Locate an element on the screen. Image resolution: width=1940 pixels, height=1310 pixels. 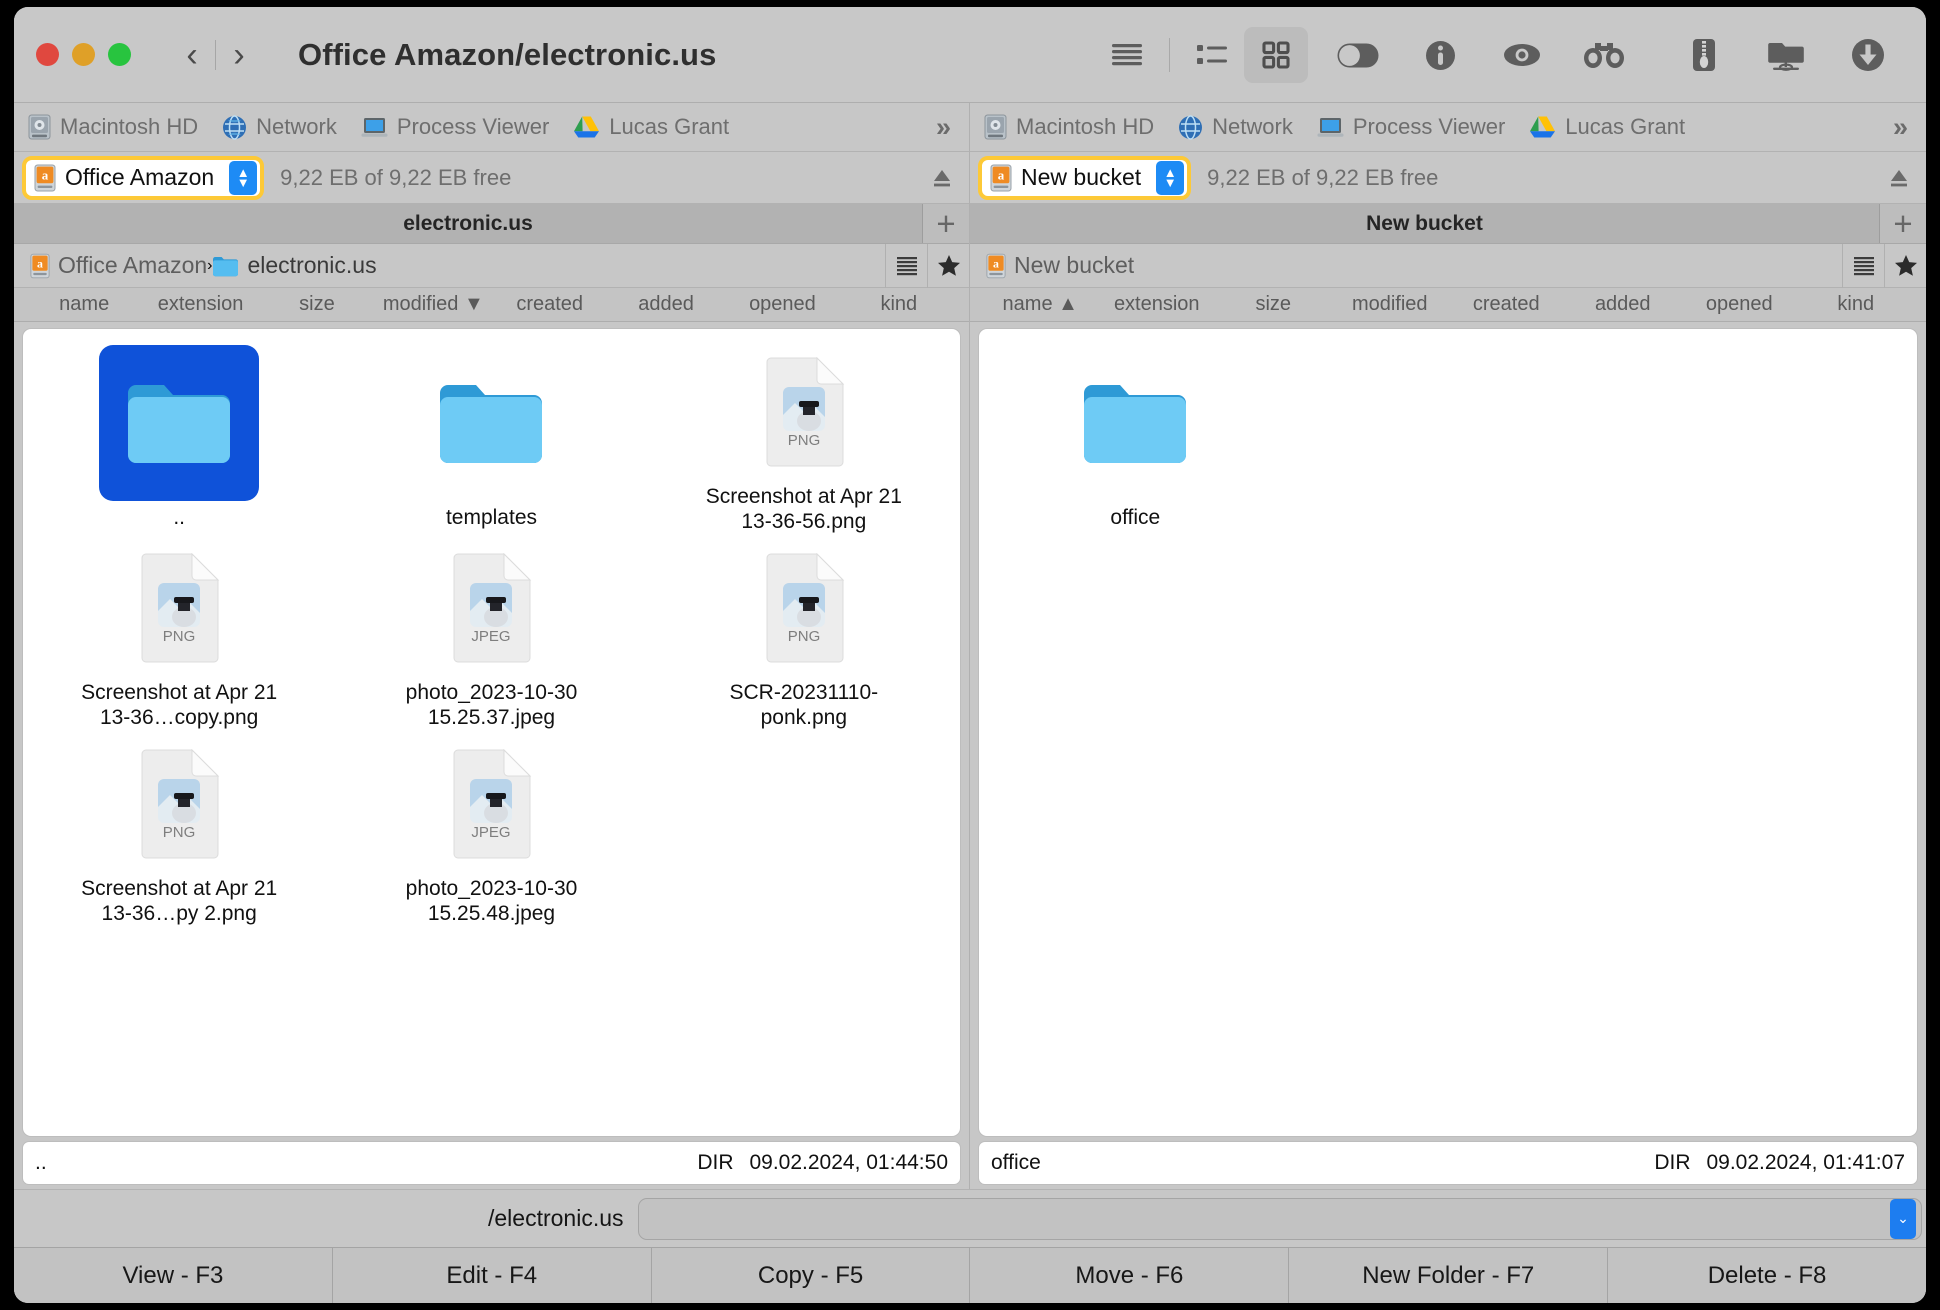
back-button: ‹ is located at coordinates (192, 55).